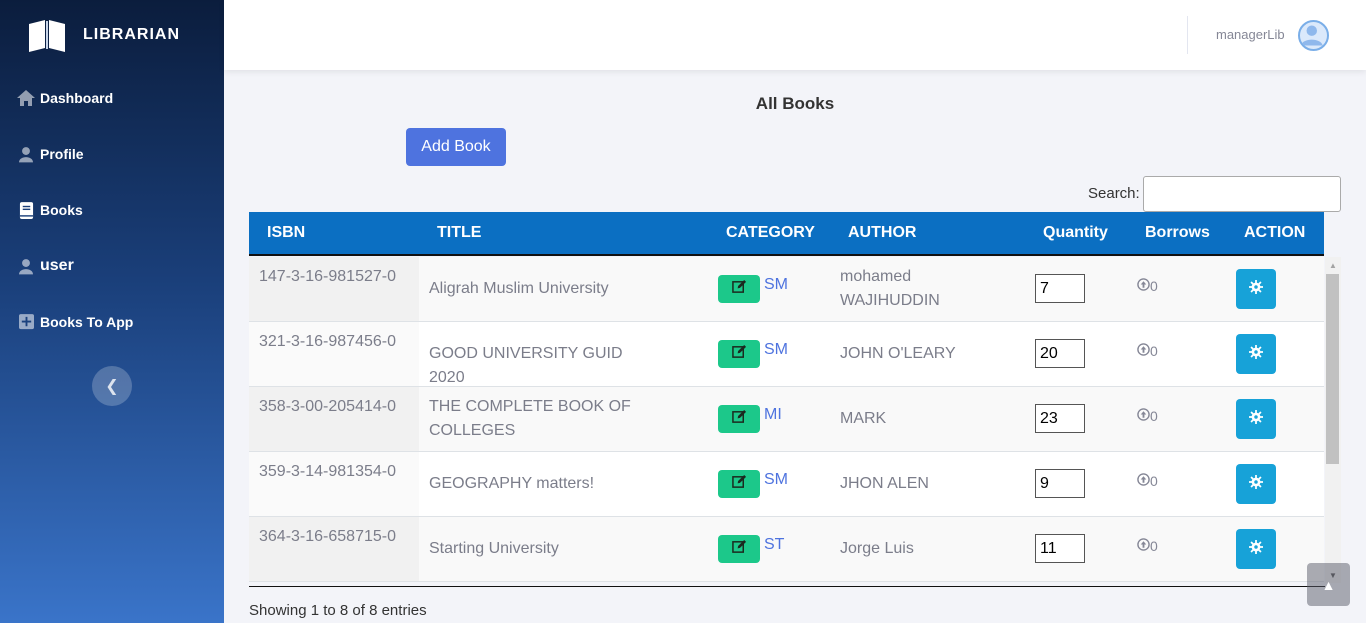  I want to click on sidebar-item-dashboard: Dashboard, so click(112, 98).